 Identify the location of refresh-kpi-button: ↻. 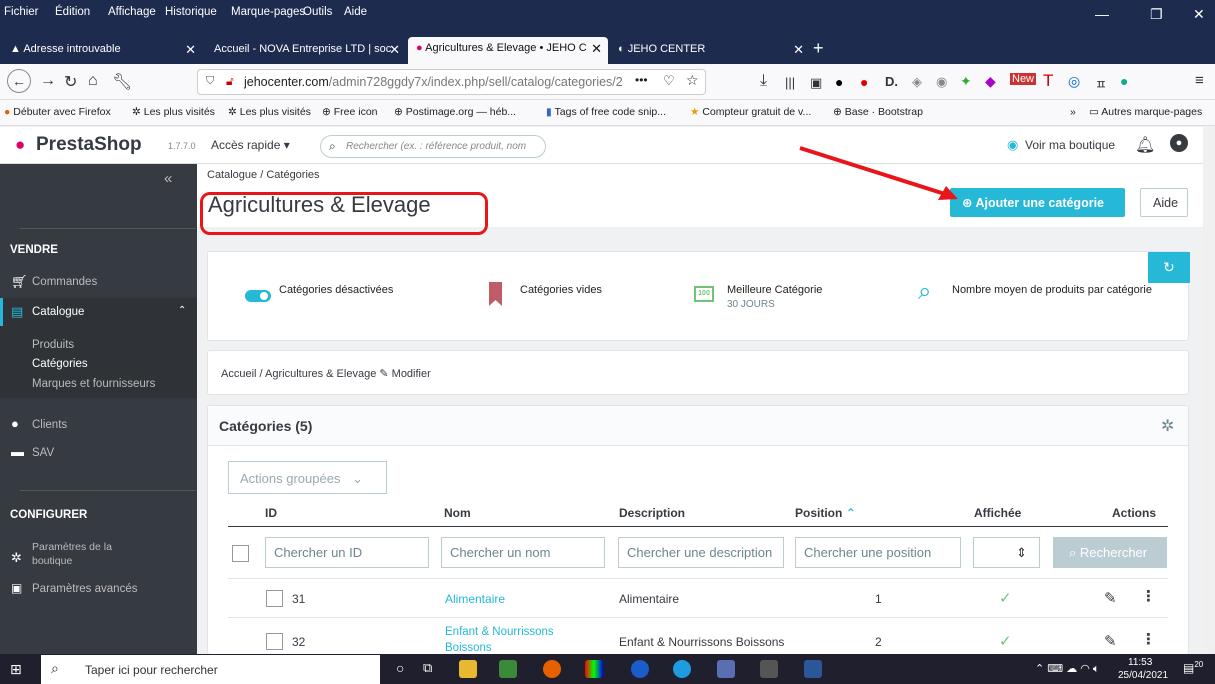
(1169, 267).